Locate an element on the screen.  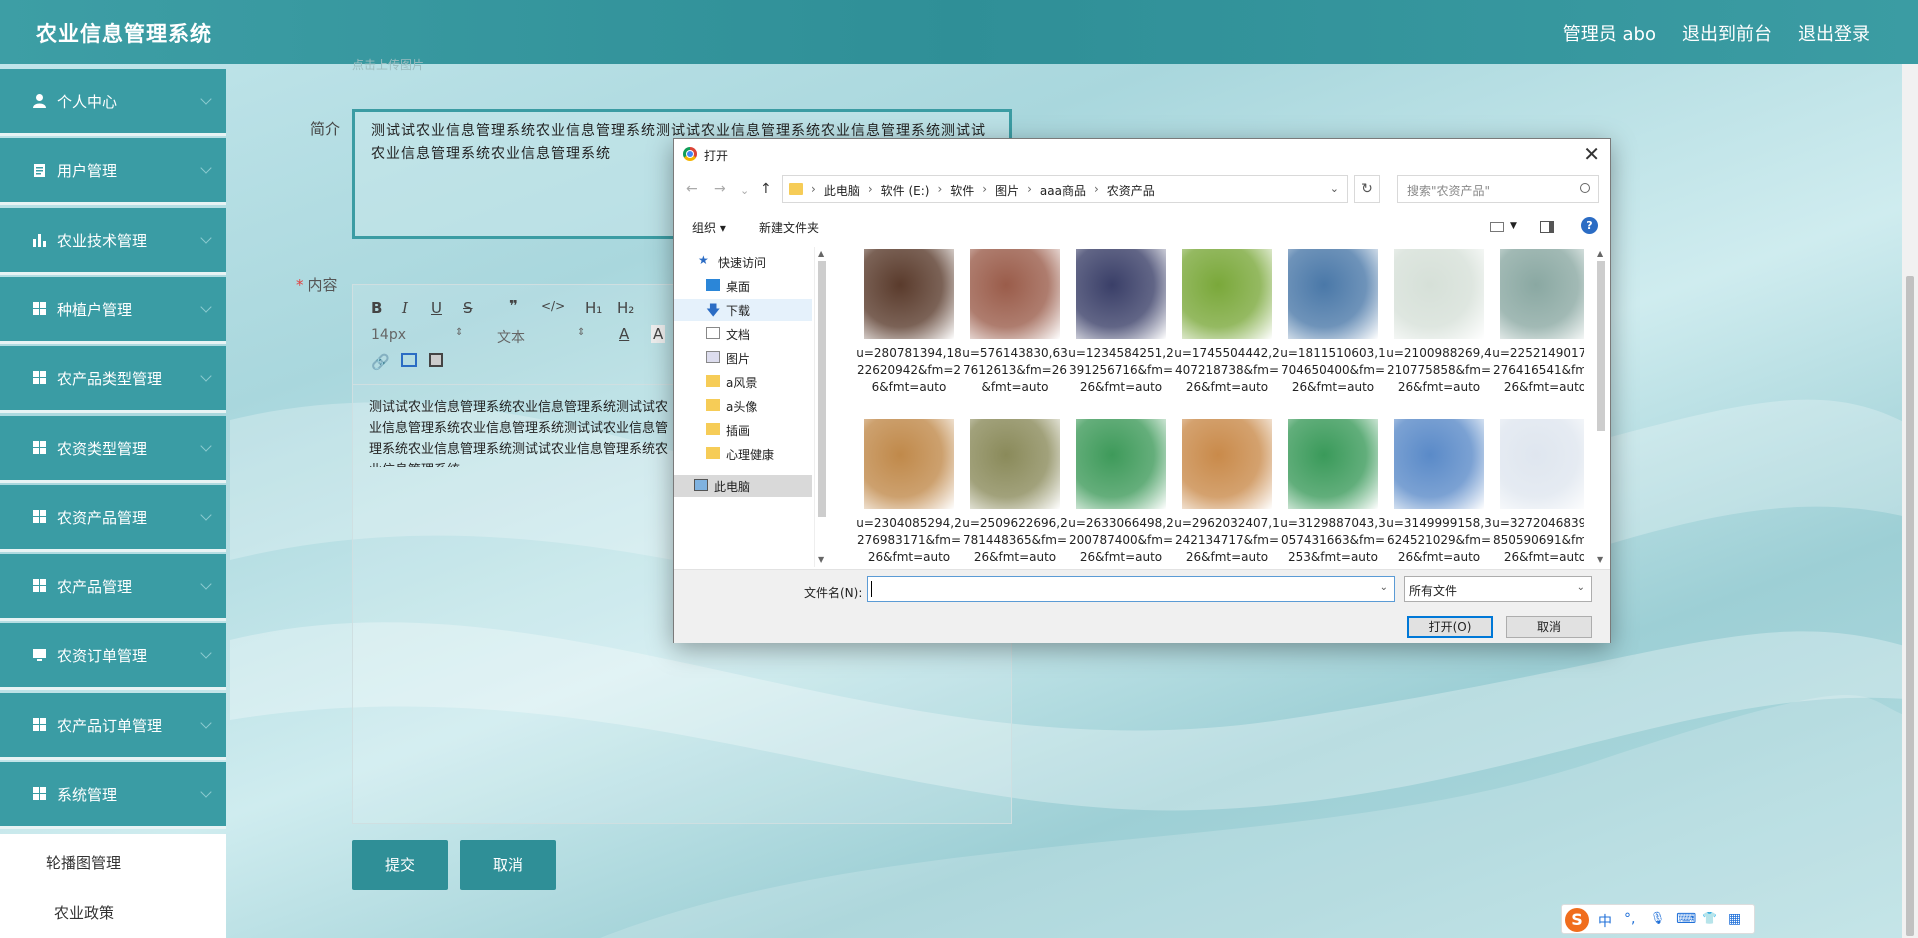
image-icon is located at coordinates (409, 360).